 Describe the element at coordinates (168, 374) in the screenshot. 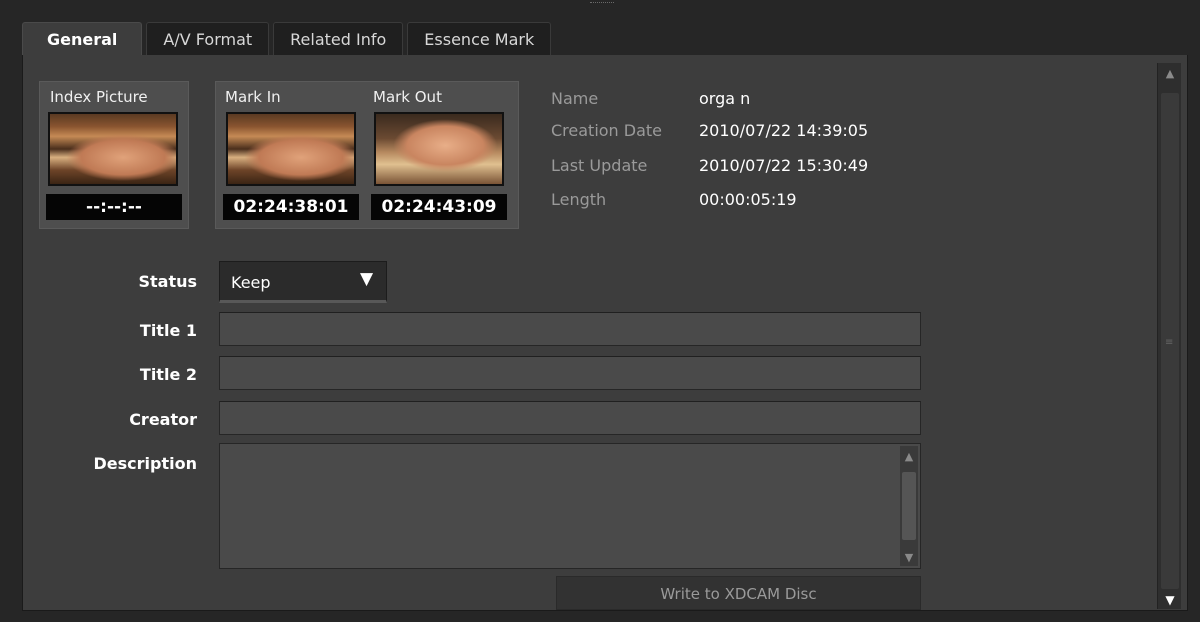

I see `title2-label: Title 2` at that location.